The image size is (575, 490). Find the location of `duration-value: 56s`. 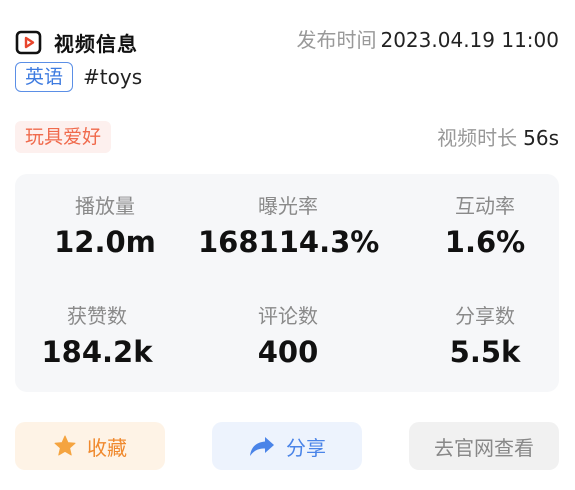

duration-value: 56s is located at coordinates (541, 138).